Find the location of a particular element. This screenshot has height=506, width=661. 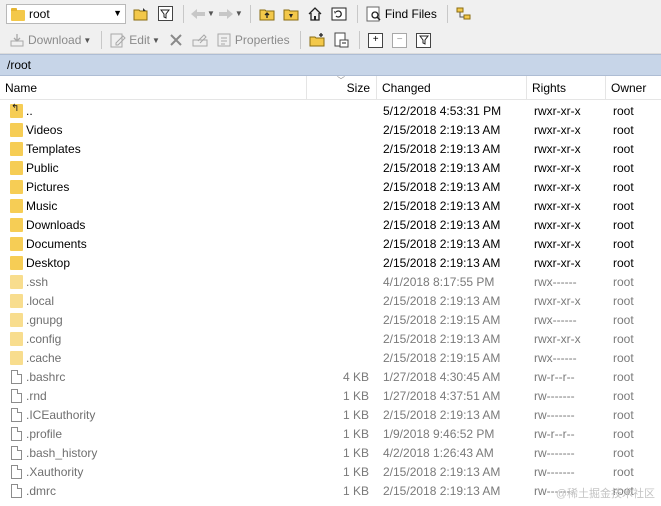

new-file-button is located at coordinates (341, 40).